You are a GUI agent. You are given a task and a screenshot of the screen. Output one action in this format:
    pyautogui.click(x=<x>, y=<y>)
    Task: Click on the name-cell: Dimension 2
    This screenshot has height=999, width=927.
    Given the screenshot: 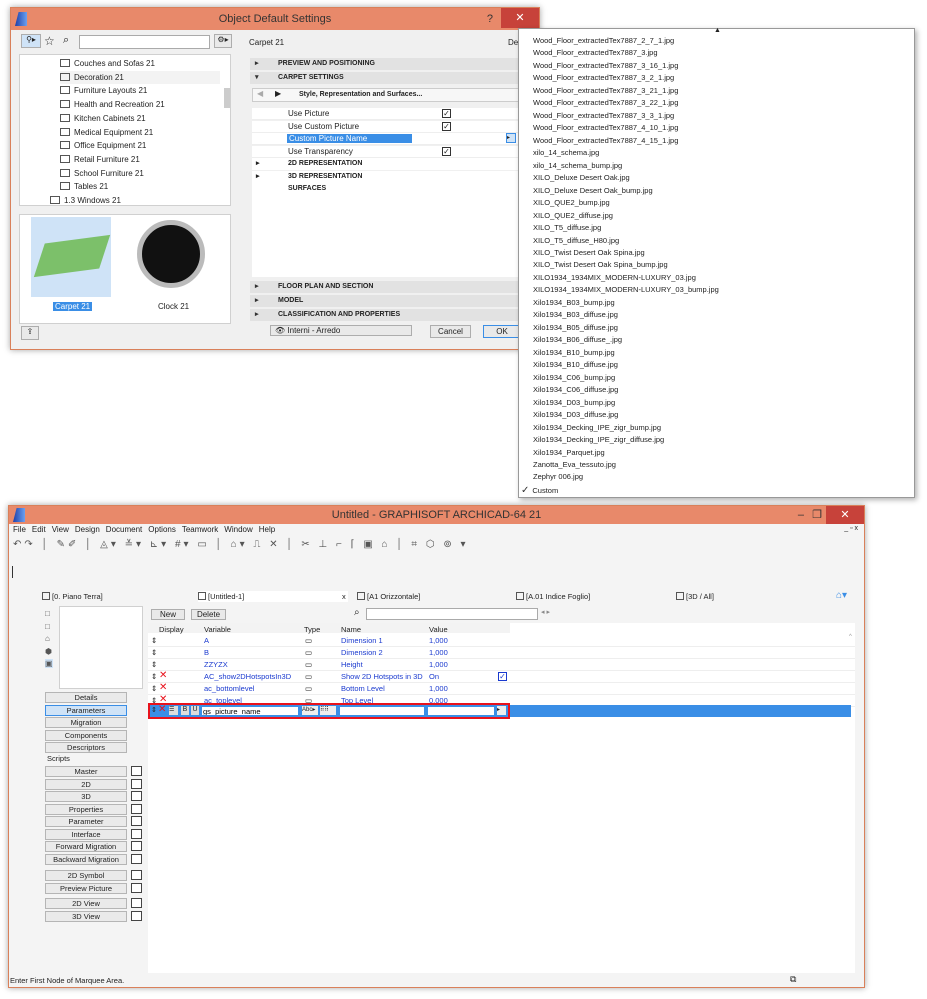 What is the action you would take?
    pyautogui.click(x=362, y=652)
    